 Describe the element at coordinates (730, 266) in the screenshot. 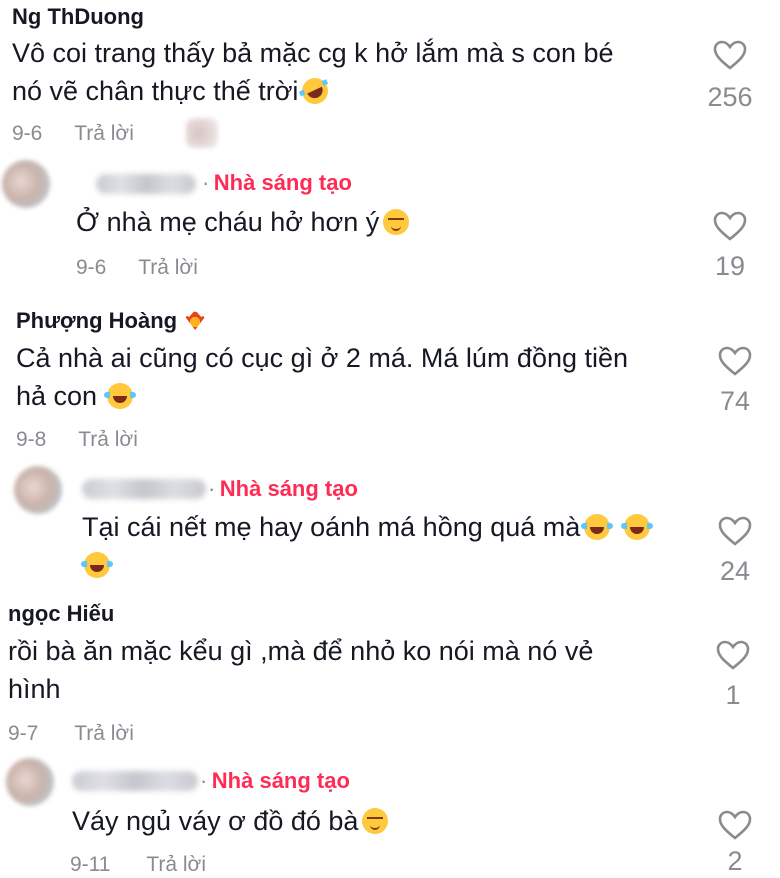

I see `like-count: 19` at that location.